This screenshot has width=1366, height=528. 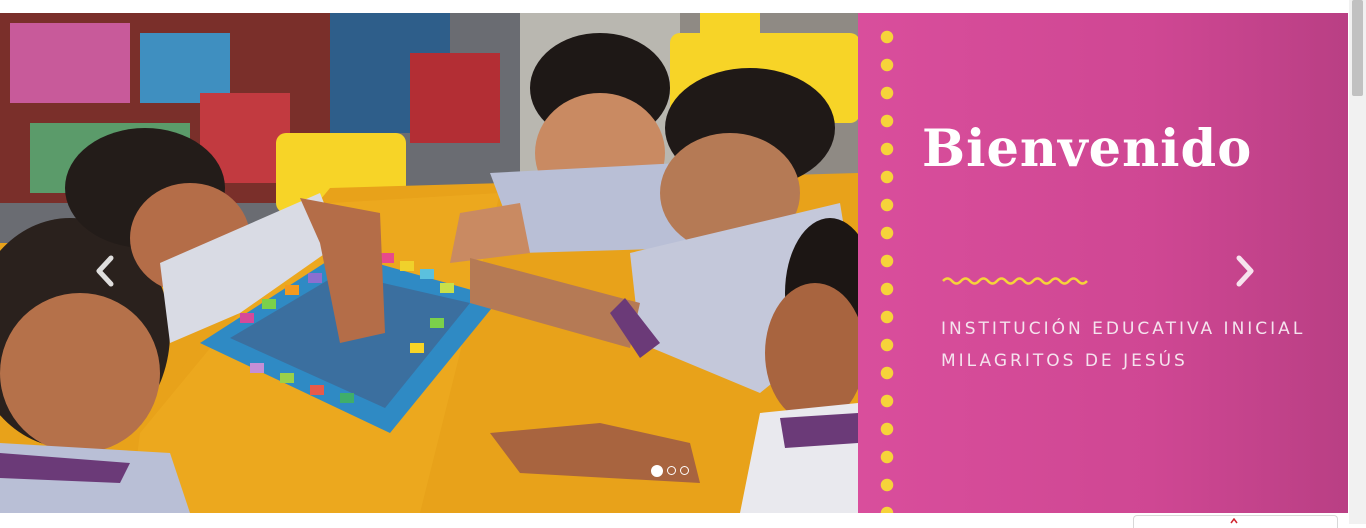 I want to click on carousel-indicators, so click(x=670, y=470).